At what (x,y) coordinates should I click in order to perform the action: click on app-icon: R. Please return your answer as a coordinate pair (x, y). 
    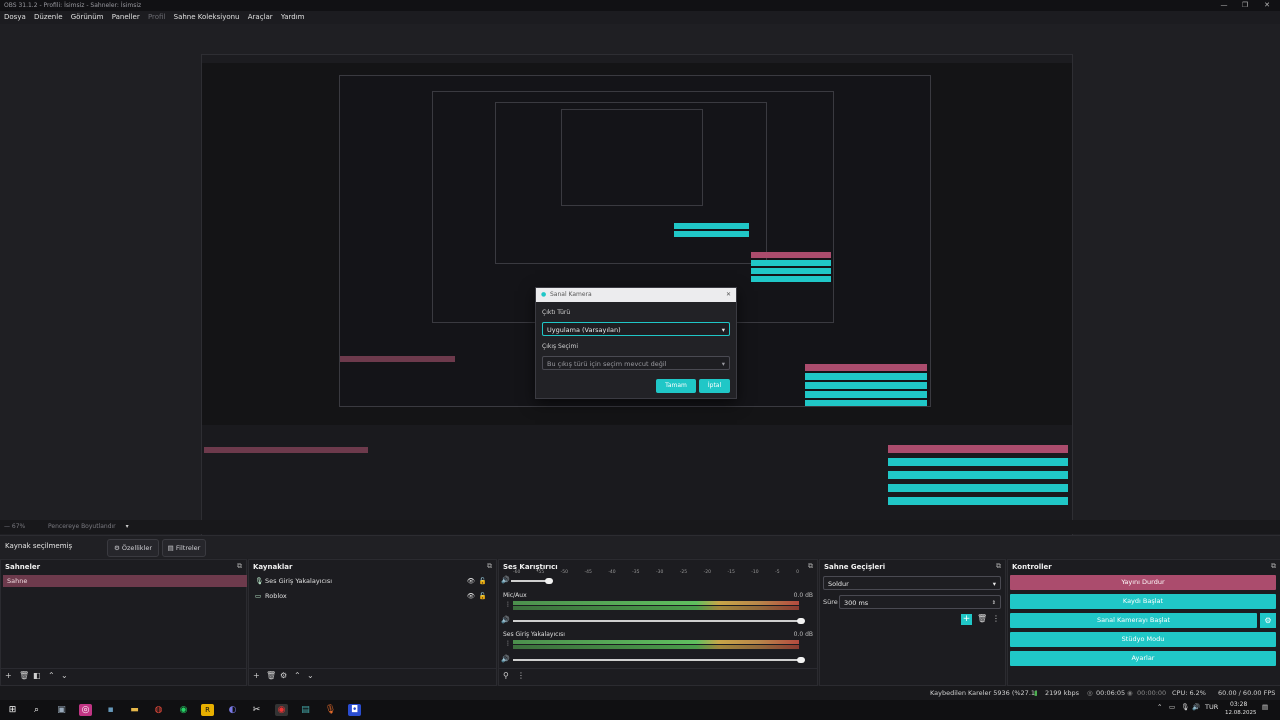
    Looking at the image, I should click on (207, 710).